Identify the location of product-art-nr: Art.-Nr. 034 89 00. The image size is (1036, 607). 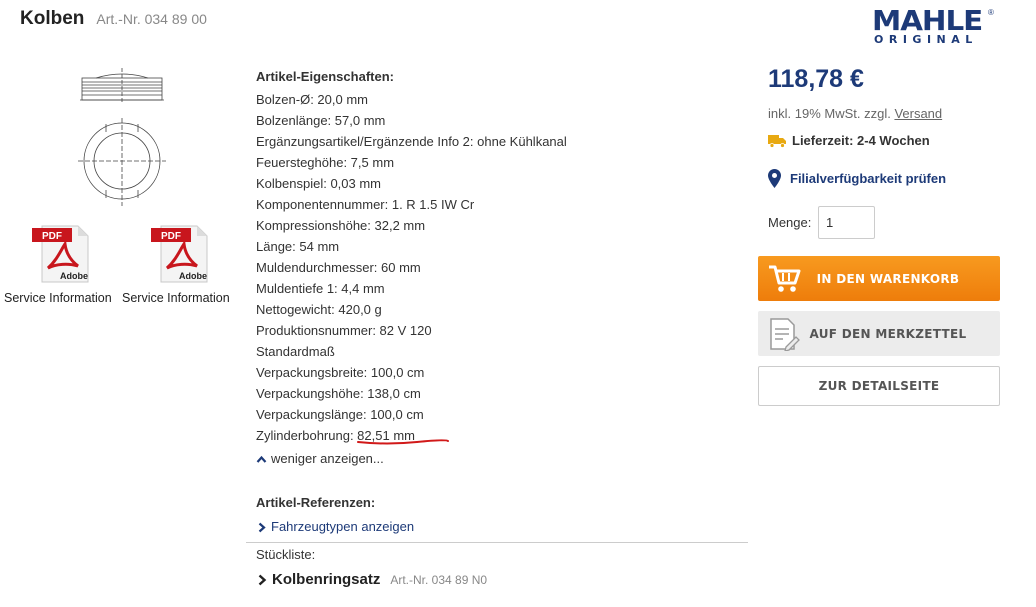
(151, 19).